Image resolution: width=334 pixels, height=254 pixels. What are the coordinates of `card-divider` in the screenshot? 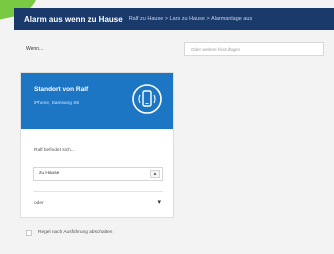 It's located at (98, 191).